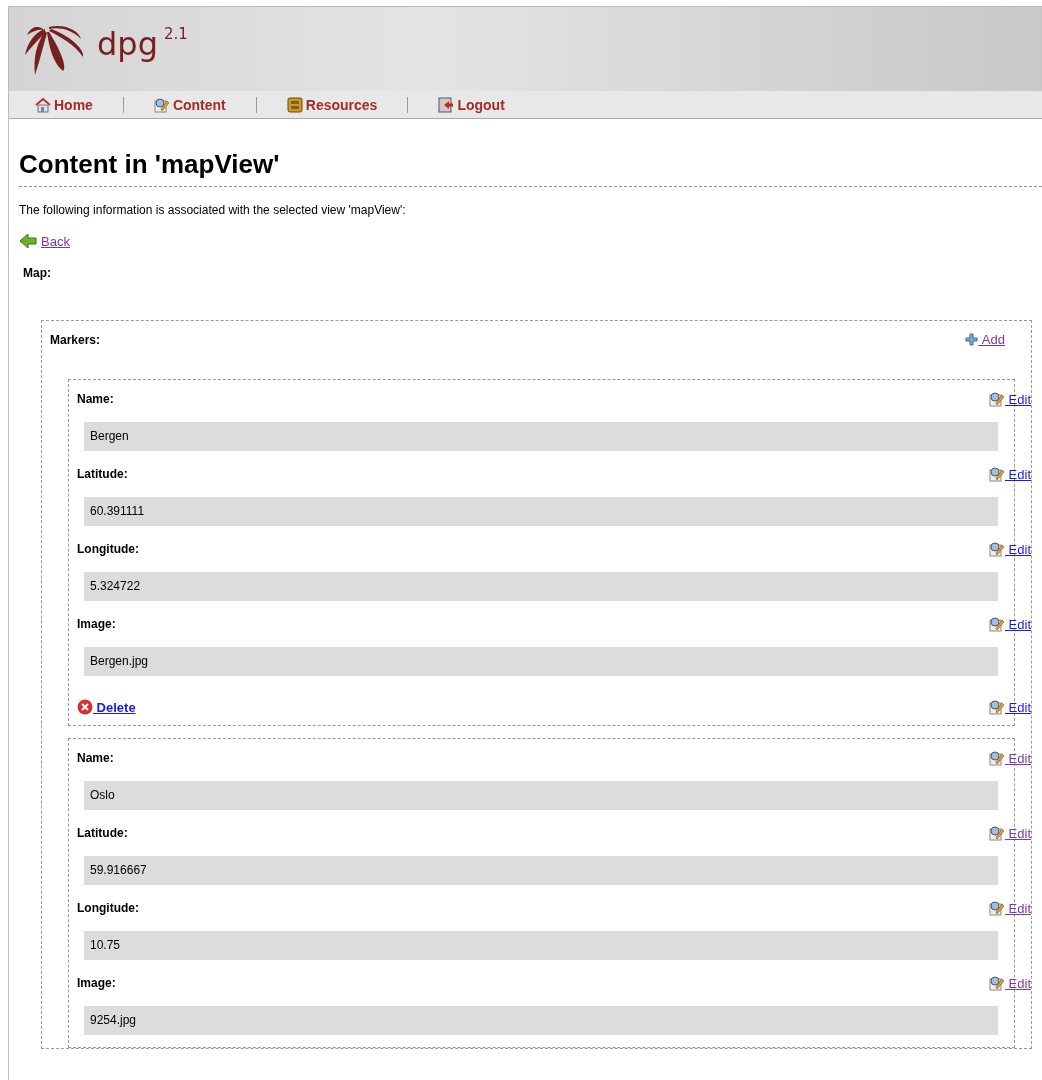 This screenshot has width=1042, height=1080. Describe the element at coordinates (471, 104) in the screenshot. I see `nav-link: Logout` at that location.